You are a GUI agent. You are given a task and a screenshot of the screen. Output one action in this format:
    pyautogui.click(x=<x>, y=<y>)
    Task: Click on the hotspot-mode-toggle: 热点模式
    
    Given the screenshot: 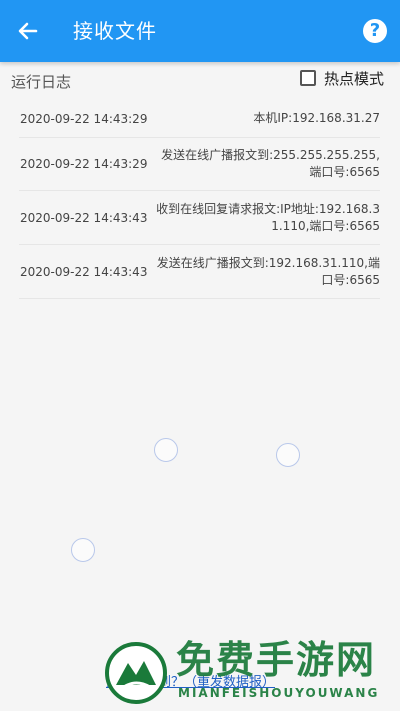 What is the action you would take?
    pyautogui.click(x=341, y=78)
    